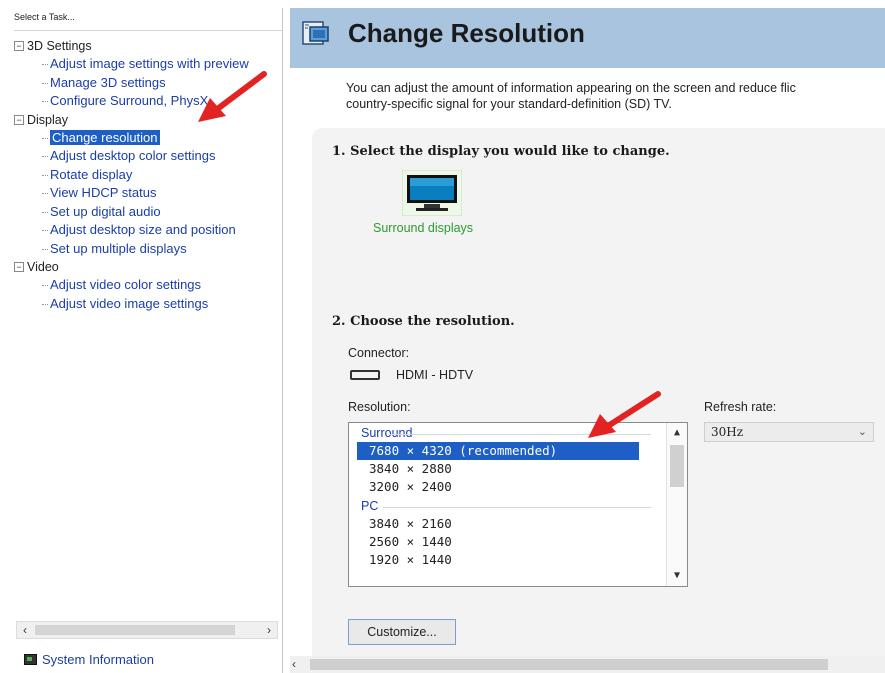 The width and height of the screenshot is (885, 673). Describe the element at coordinates (148, 156) in the screenshot. I see `tree-item-adjust-desktop-color: Adjust desktop color settings` at that location.